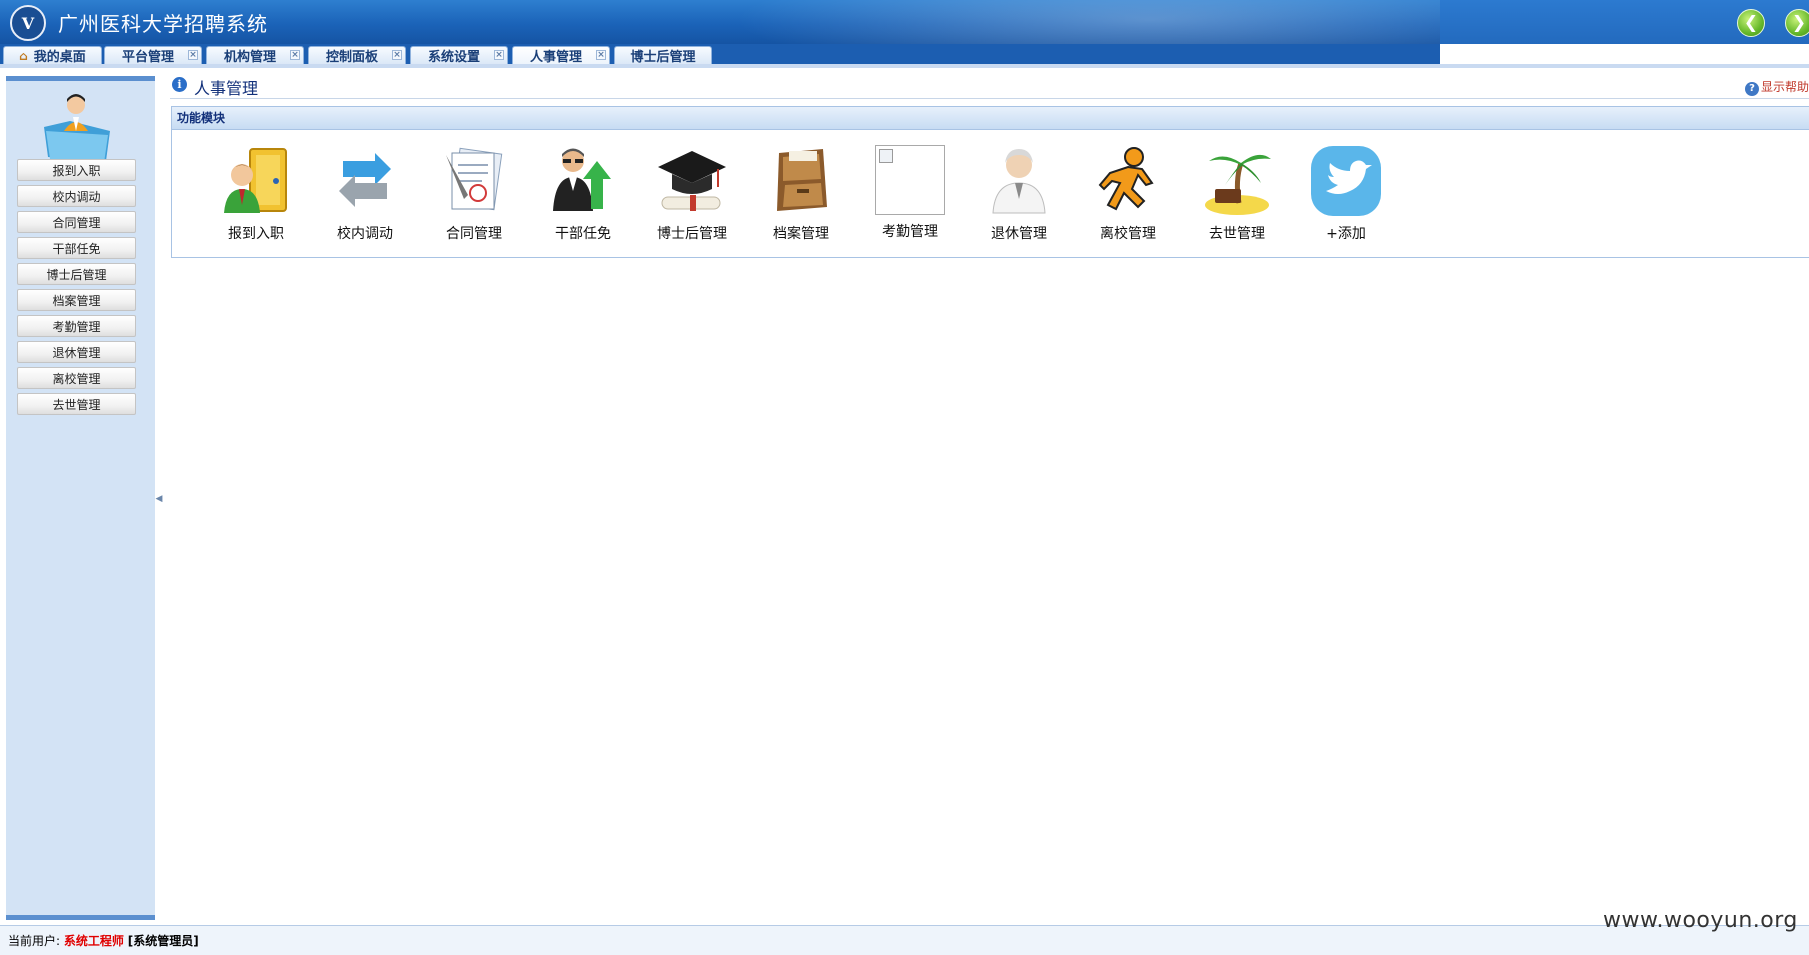 The image size is (1809, 955). I want to click on running-man-icon, so click(1126, 179).